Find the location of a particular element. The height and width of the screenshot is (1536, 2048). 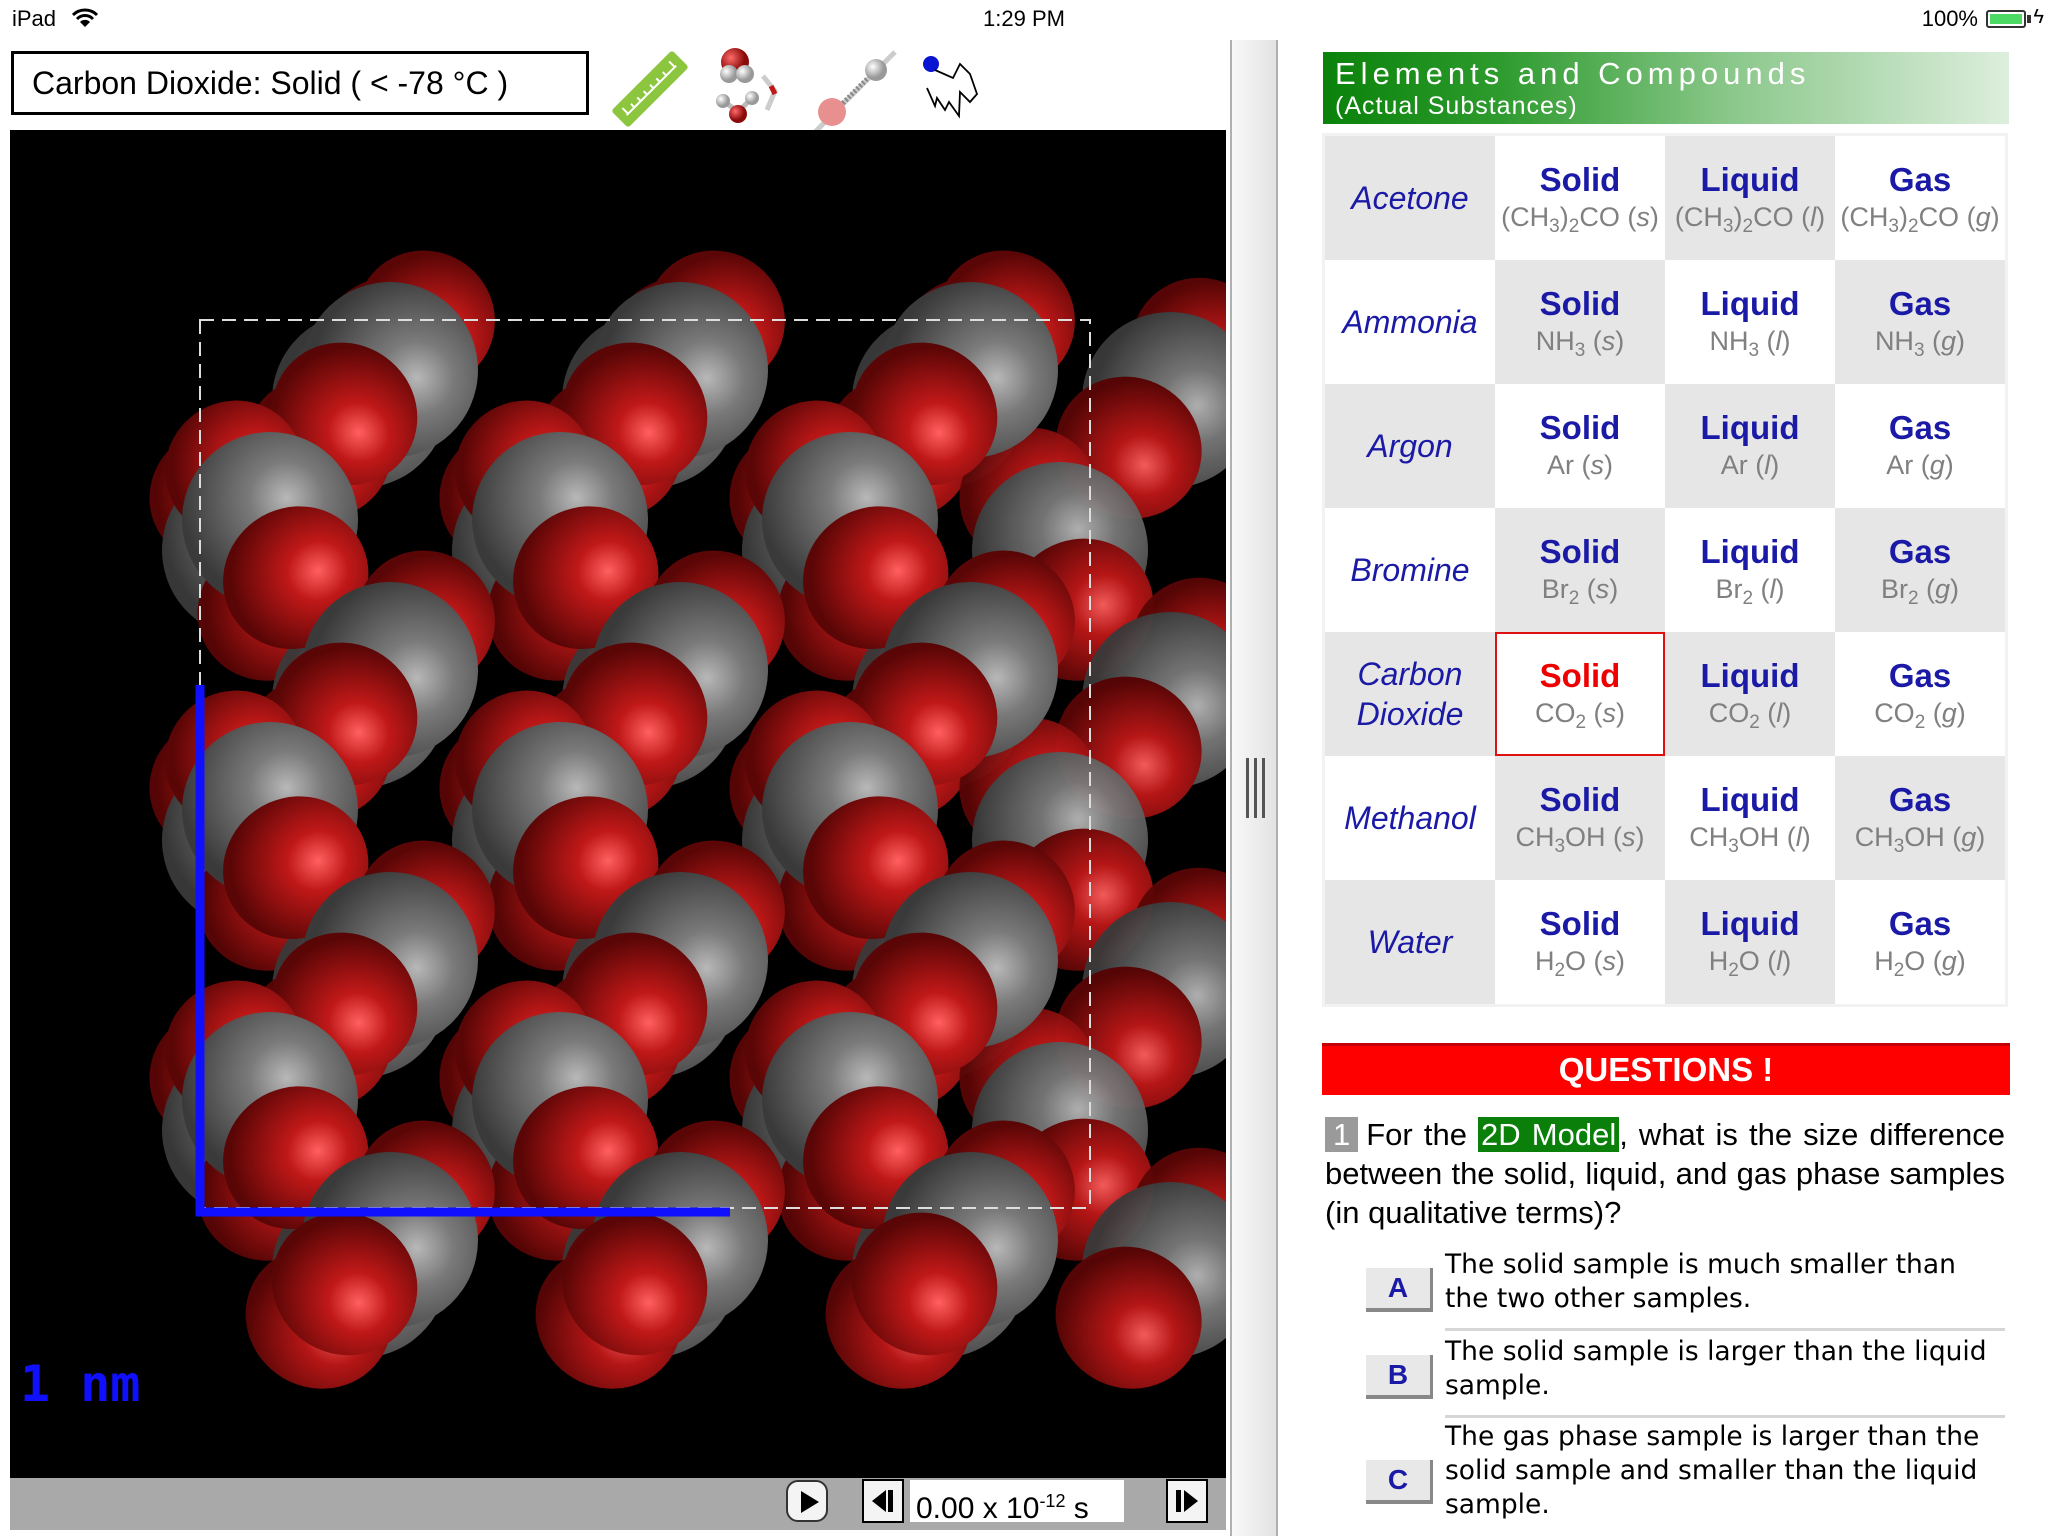

phase-cell-liquid: Liquid H2O (l) is located at coordinates (1750, 943).